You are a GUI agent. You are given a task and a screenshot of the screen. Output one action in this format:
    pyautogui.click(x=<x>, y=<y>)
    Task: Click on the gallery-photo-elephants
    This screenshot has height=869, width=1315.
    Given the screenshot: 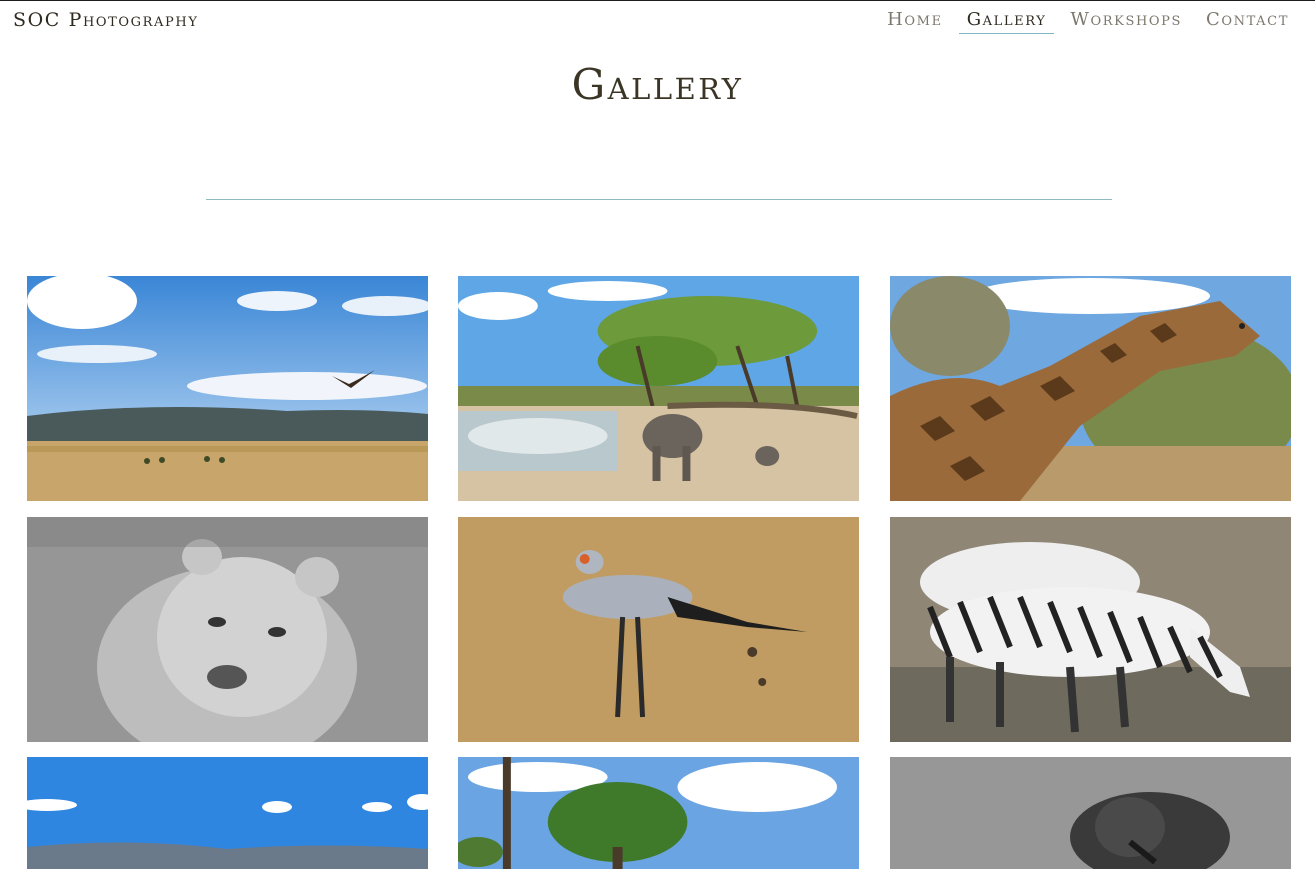 What is the action you would take?
    pyautogui.click(x=658, y=388)
    